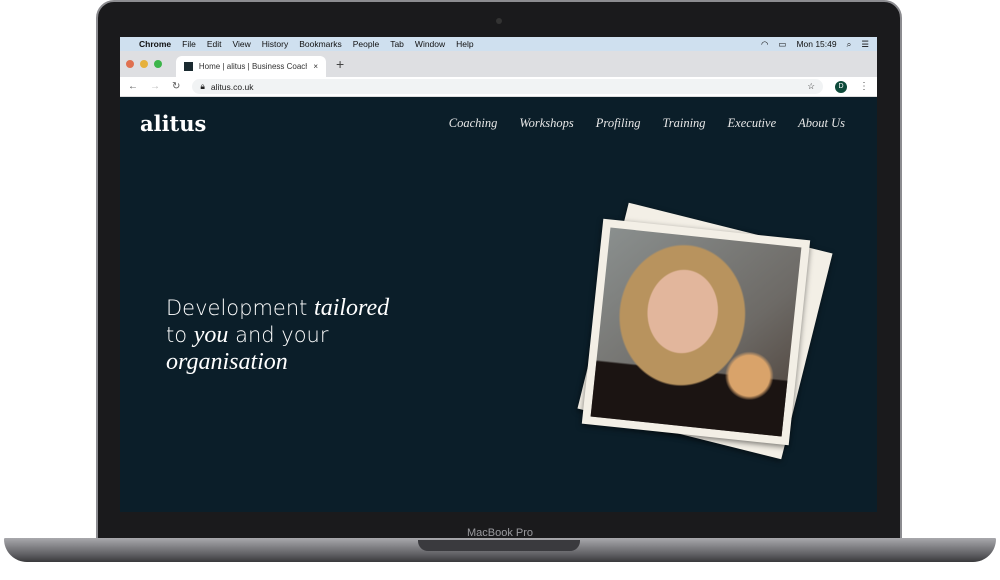  Describe the element at coordinates (498, 64) in the screenshot. I see `tab-strip: Home | alitus | Business Coach × +` at that location.